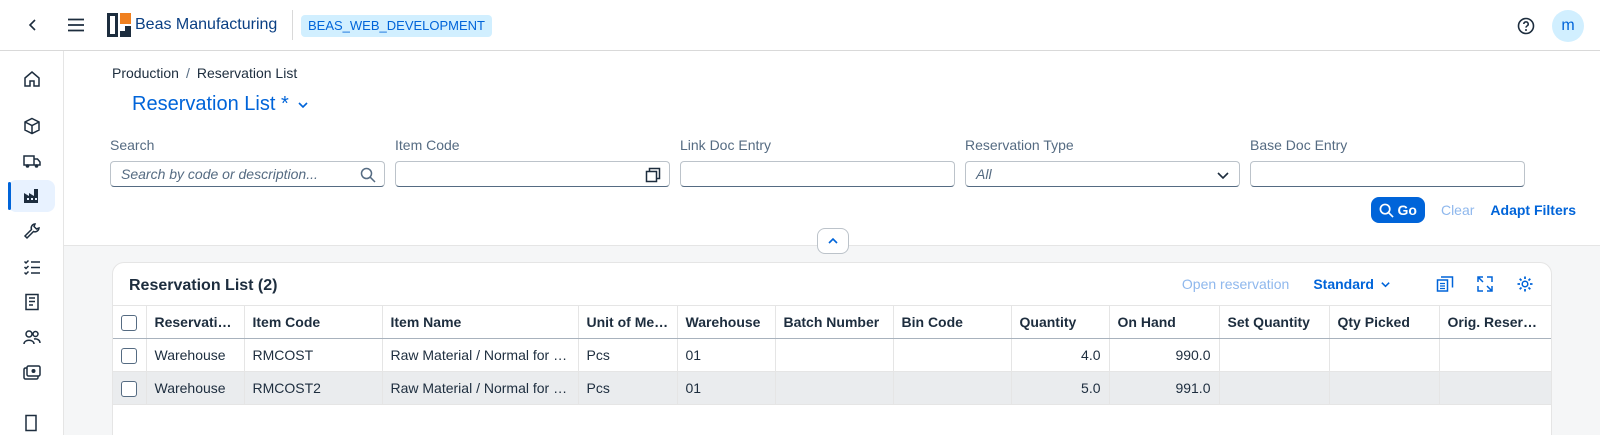 This screenshot has height=435, width=1600. What do you see at coordinates (1533, 210) in the screenshot?
I see `adapt-filters-button: Adapt Filters` at bounding box center [1533, 210].